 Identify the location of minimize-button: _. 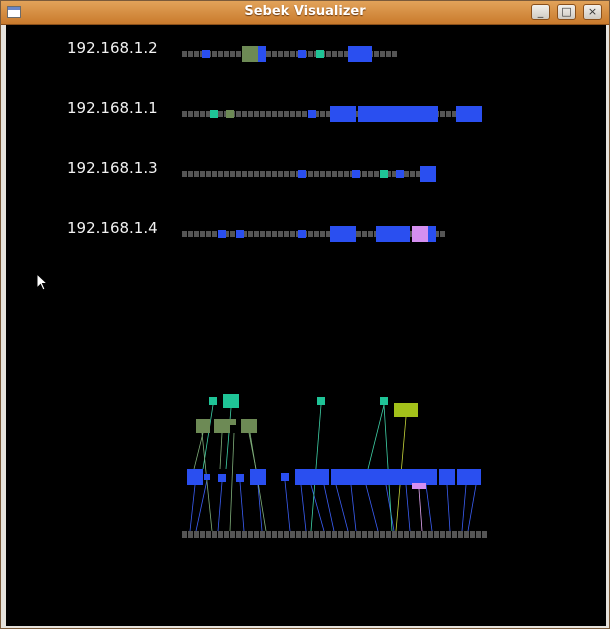
(540, 12).